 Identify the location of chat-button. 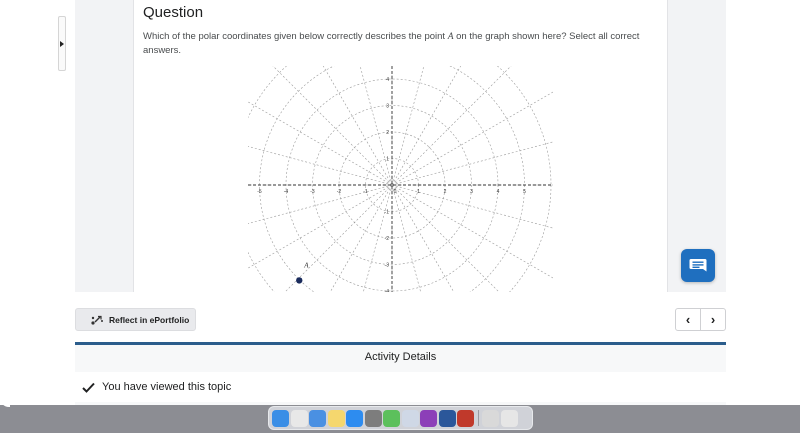
(698, 265).